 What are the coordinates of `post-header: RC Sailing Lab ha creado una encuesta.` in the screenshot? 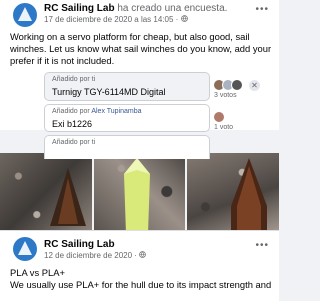 It's located at (135, 8).